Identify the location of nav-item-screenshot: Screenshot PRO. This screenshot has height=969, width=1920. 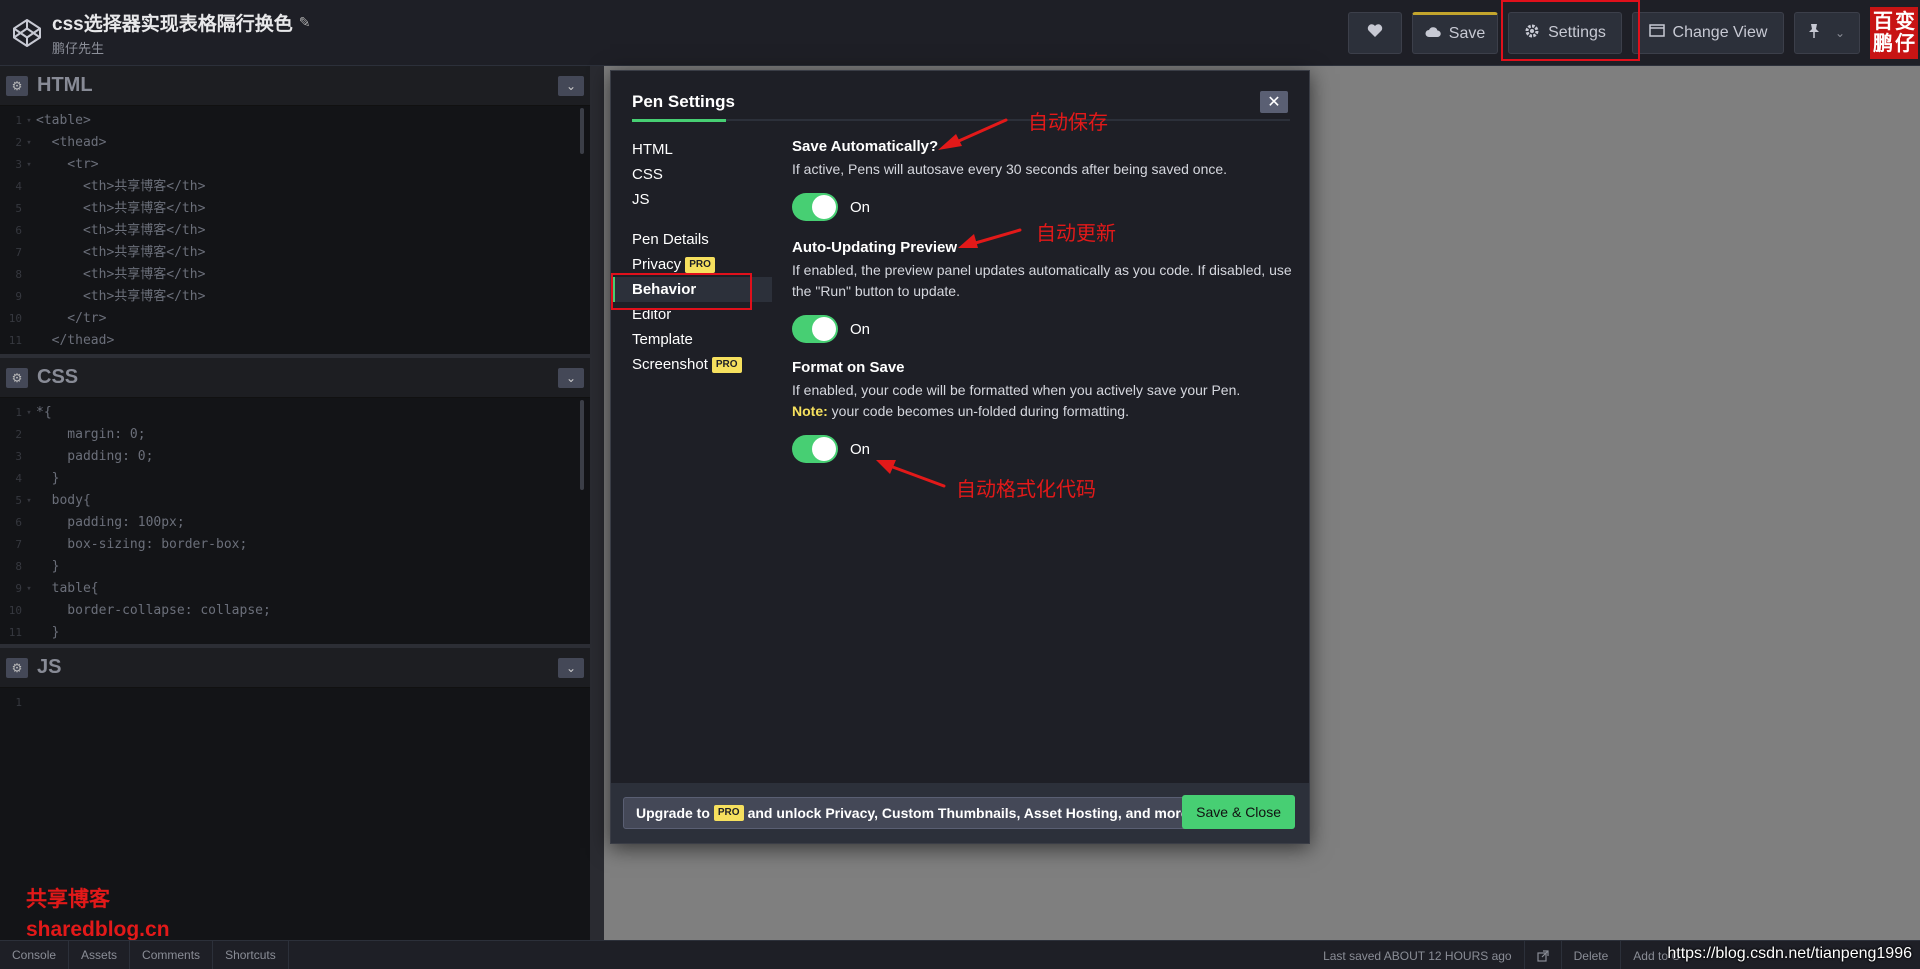
(691, 364).